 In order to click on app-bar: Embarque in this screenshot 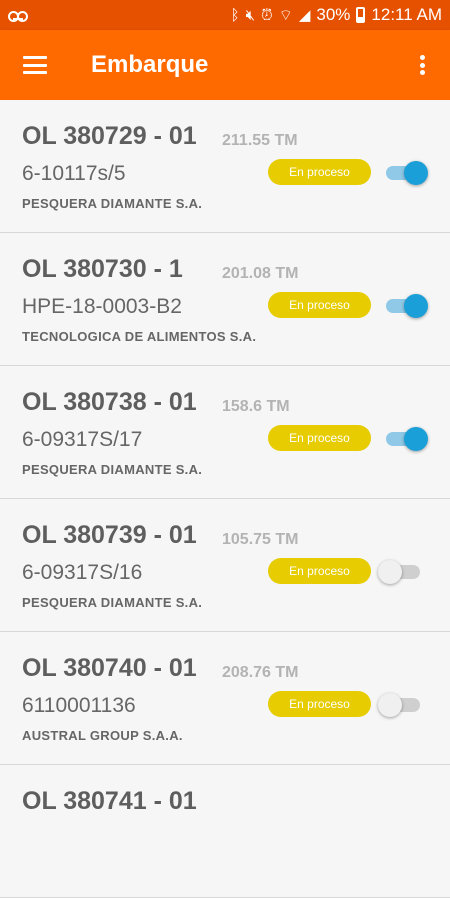, I will do `click(225, 65)`.